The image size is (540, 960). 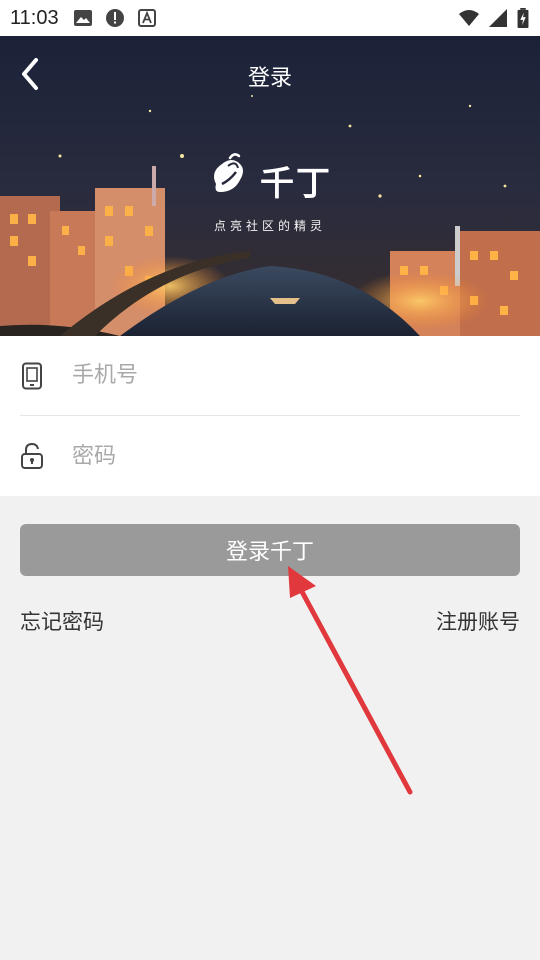 What do you see at coordinates (478, 621) in the screenshot?
I see `register-link: 注册账号` at bounding box center [478, 621].